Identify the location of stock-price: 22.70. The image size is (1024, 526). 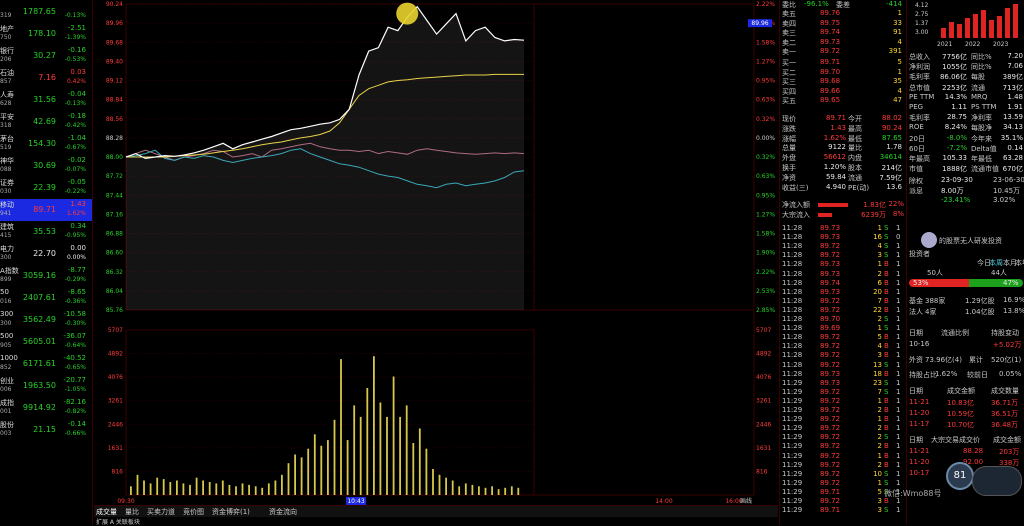
(44, 253).